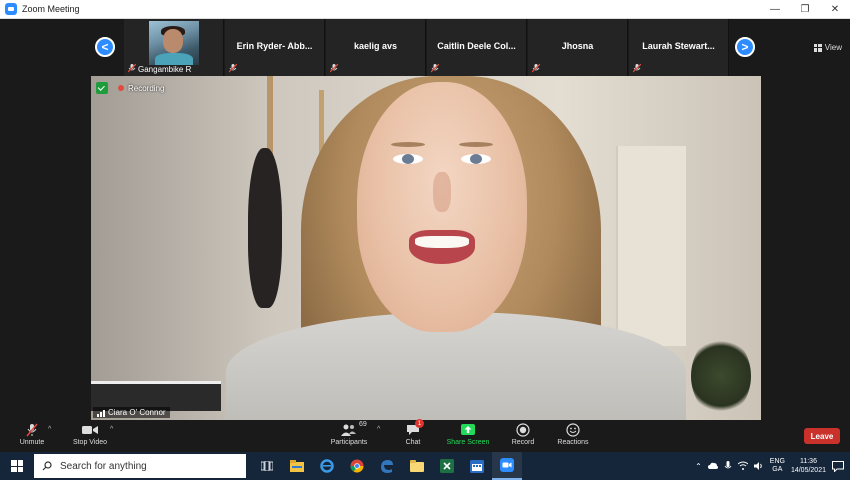  I want to click on onedrive-cloud-icon, so click(712, 466).